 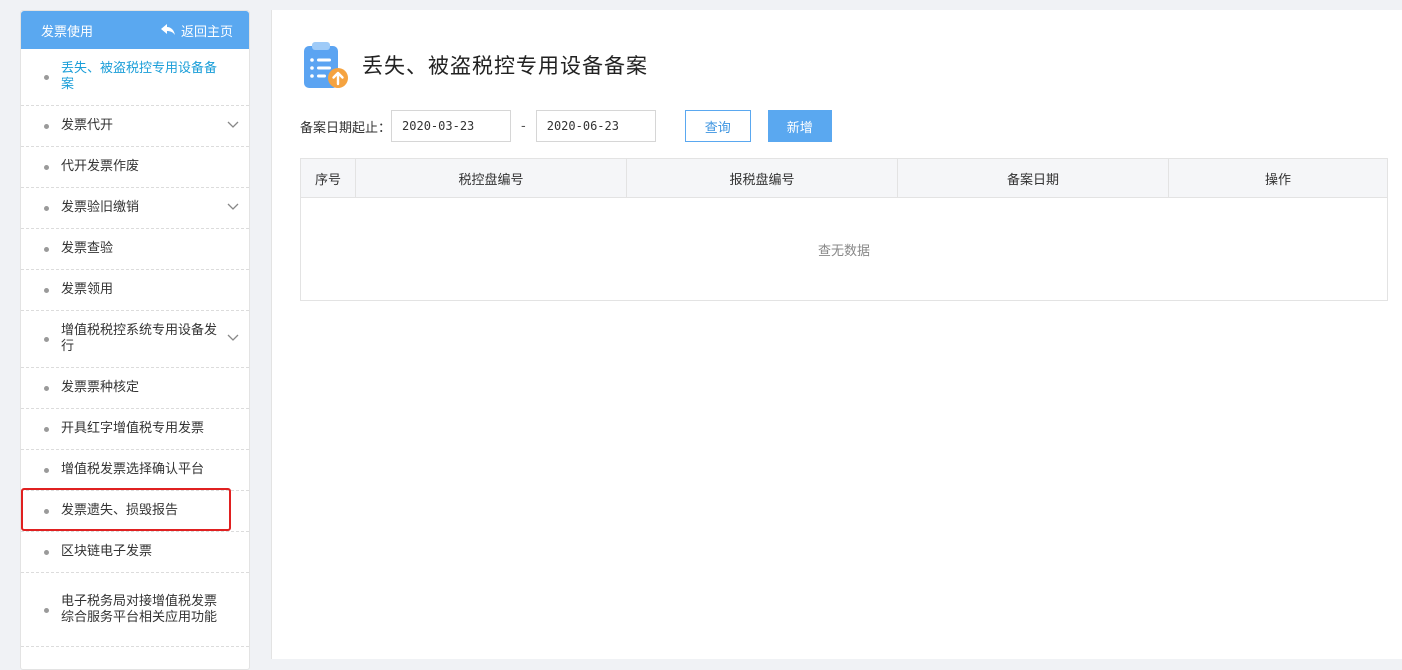 What do you see at coordinates (717, 126) in the screenshot?
I see `query-button: 查询` at bounding box center [717, 126].